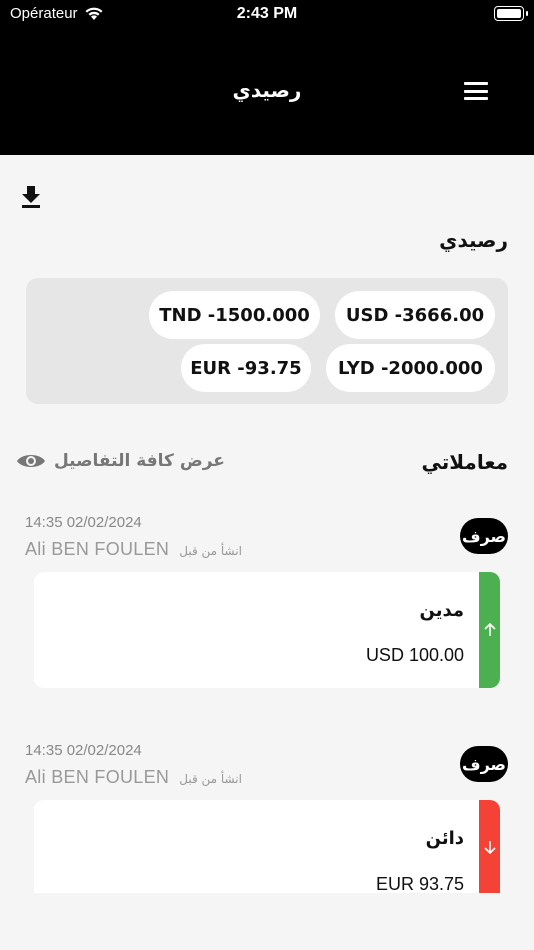  I want to click on hamburger-icon, so click(476, 91).